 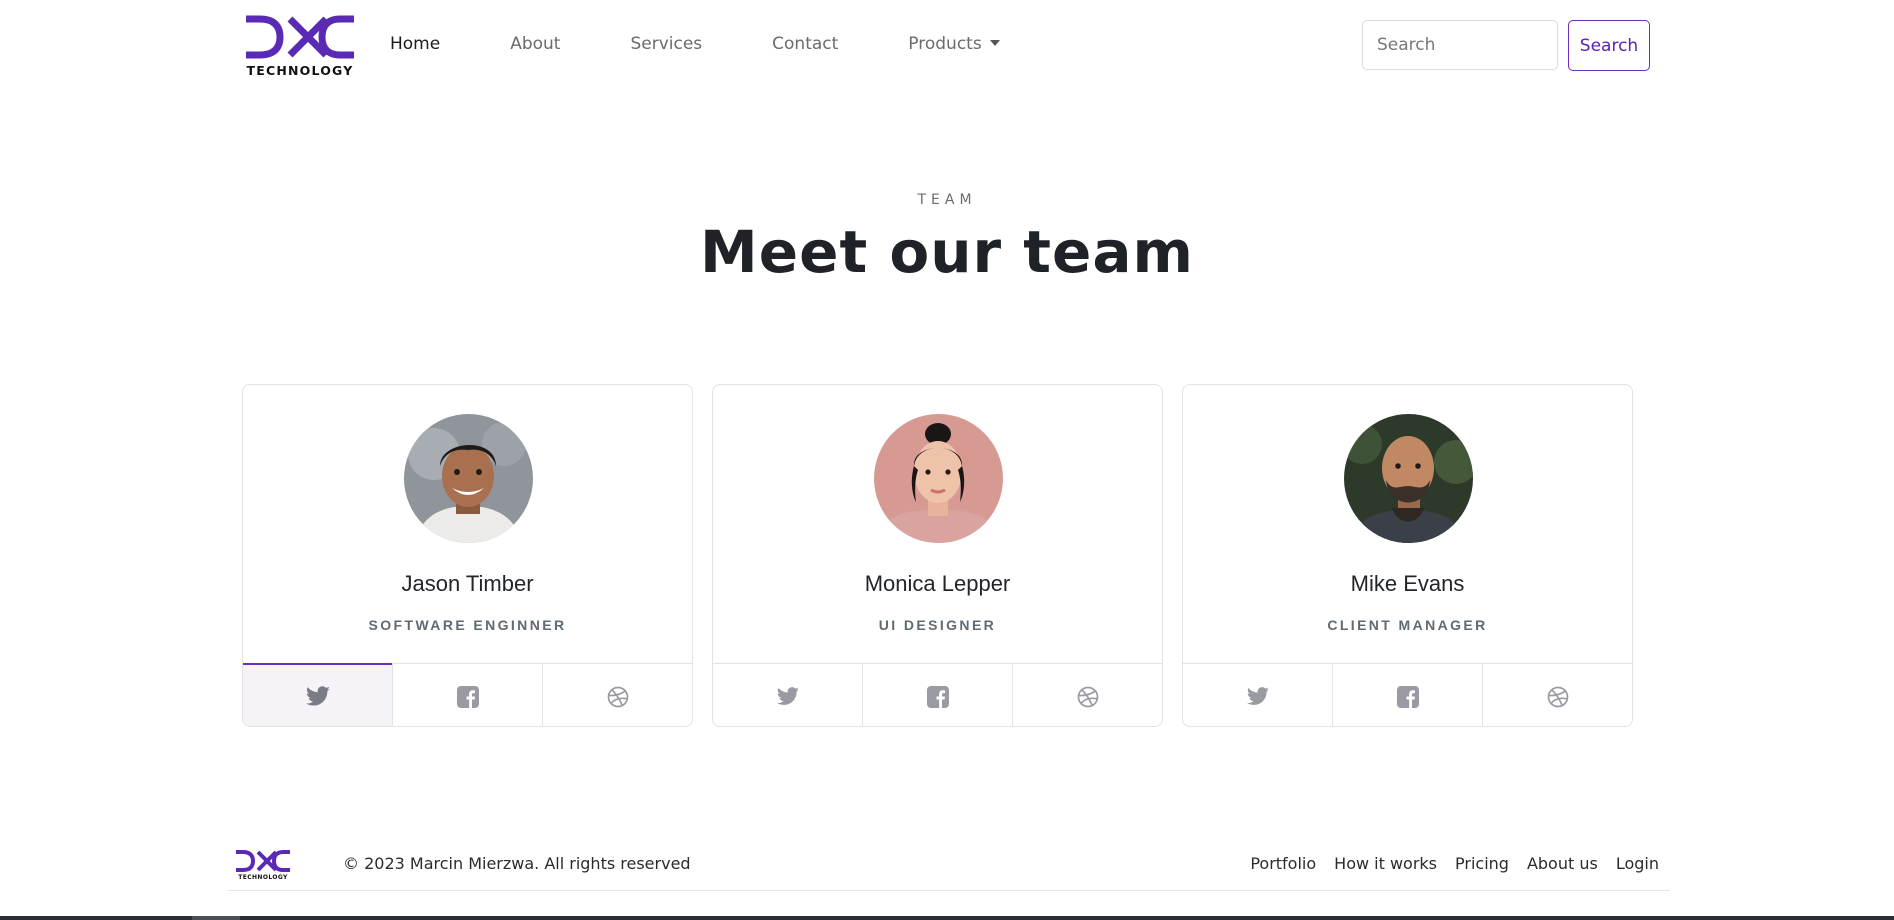 I want to click on footer-link-pricing: Pricing, so click(x=1482, y=863).